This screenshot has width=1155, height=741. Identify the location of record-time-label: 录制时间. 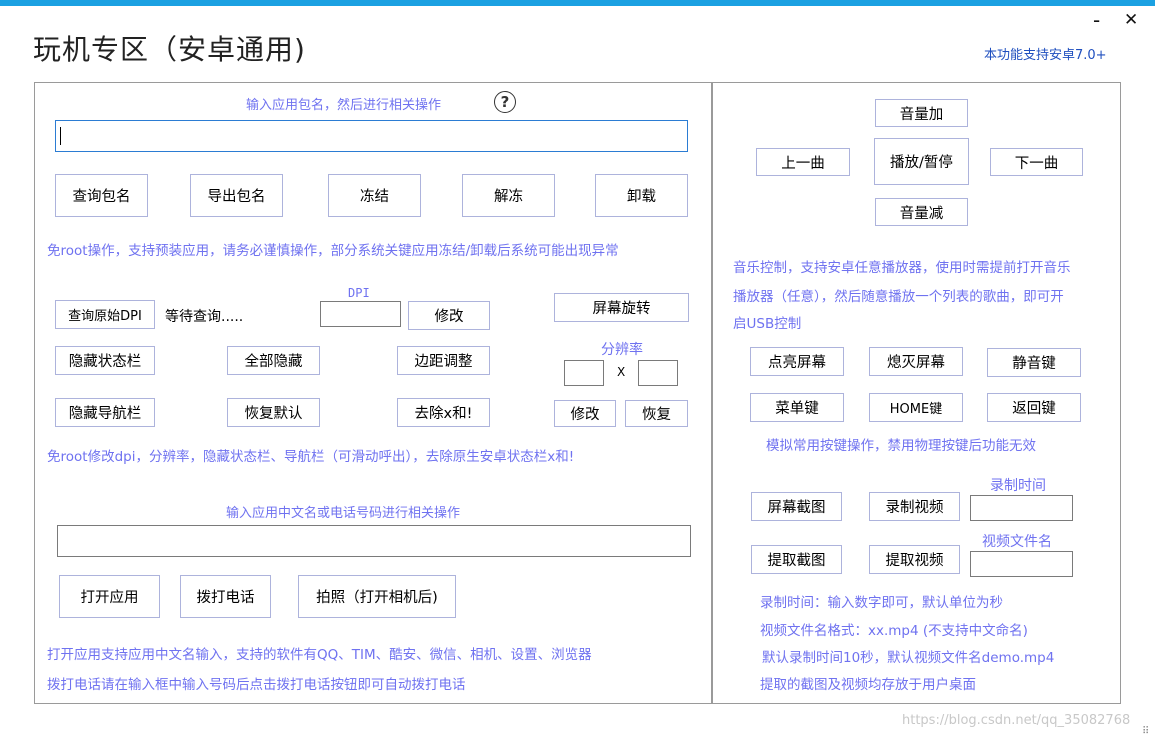
(1018, 486).